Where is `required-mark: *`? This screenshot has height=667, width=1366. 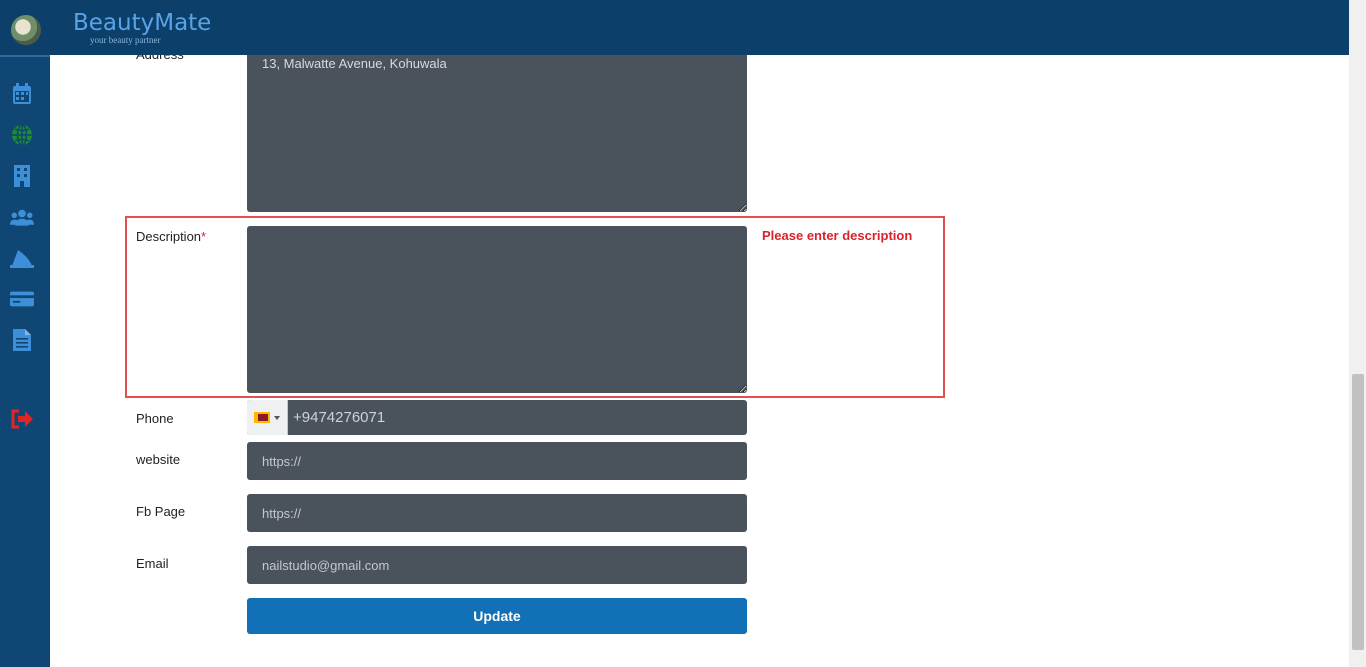 required-mark: * is located at coordinates (204, 236).